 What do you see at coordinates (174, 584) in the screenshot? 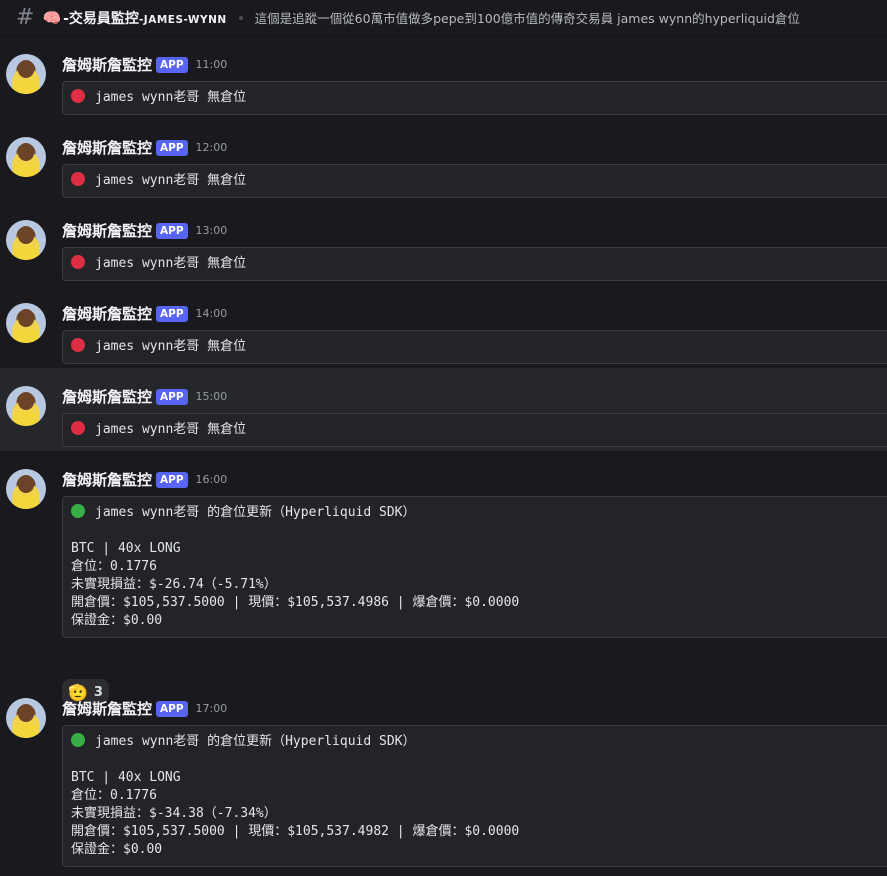
I see `pnl-line: 未實現損益：$-26.74（-5.71%）` at bounding box center [174, 584].